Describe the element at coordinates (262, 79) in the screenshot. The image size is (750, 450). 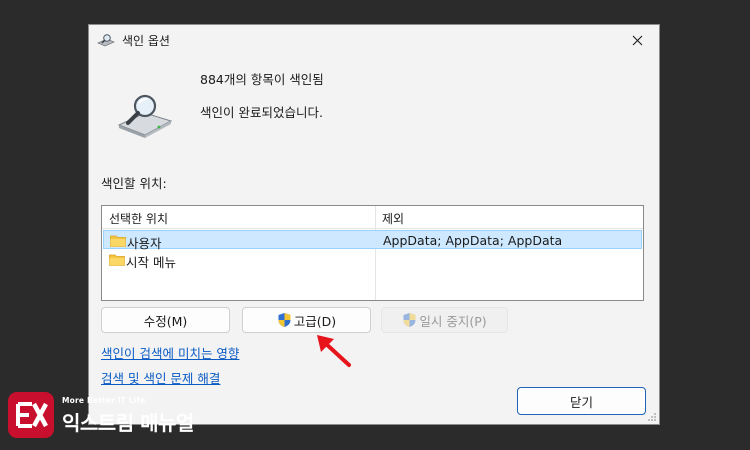
I see `indexed-items-count: 884개의 항목이 색인됨` at that location.